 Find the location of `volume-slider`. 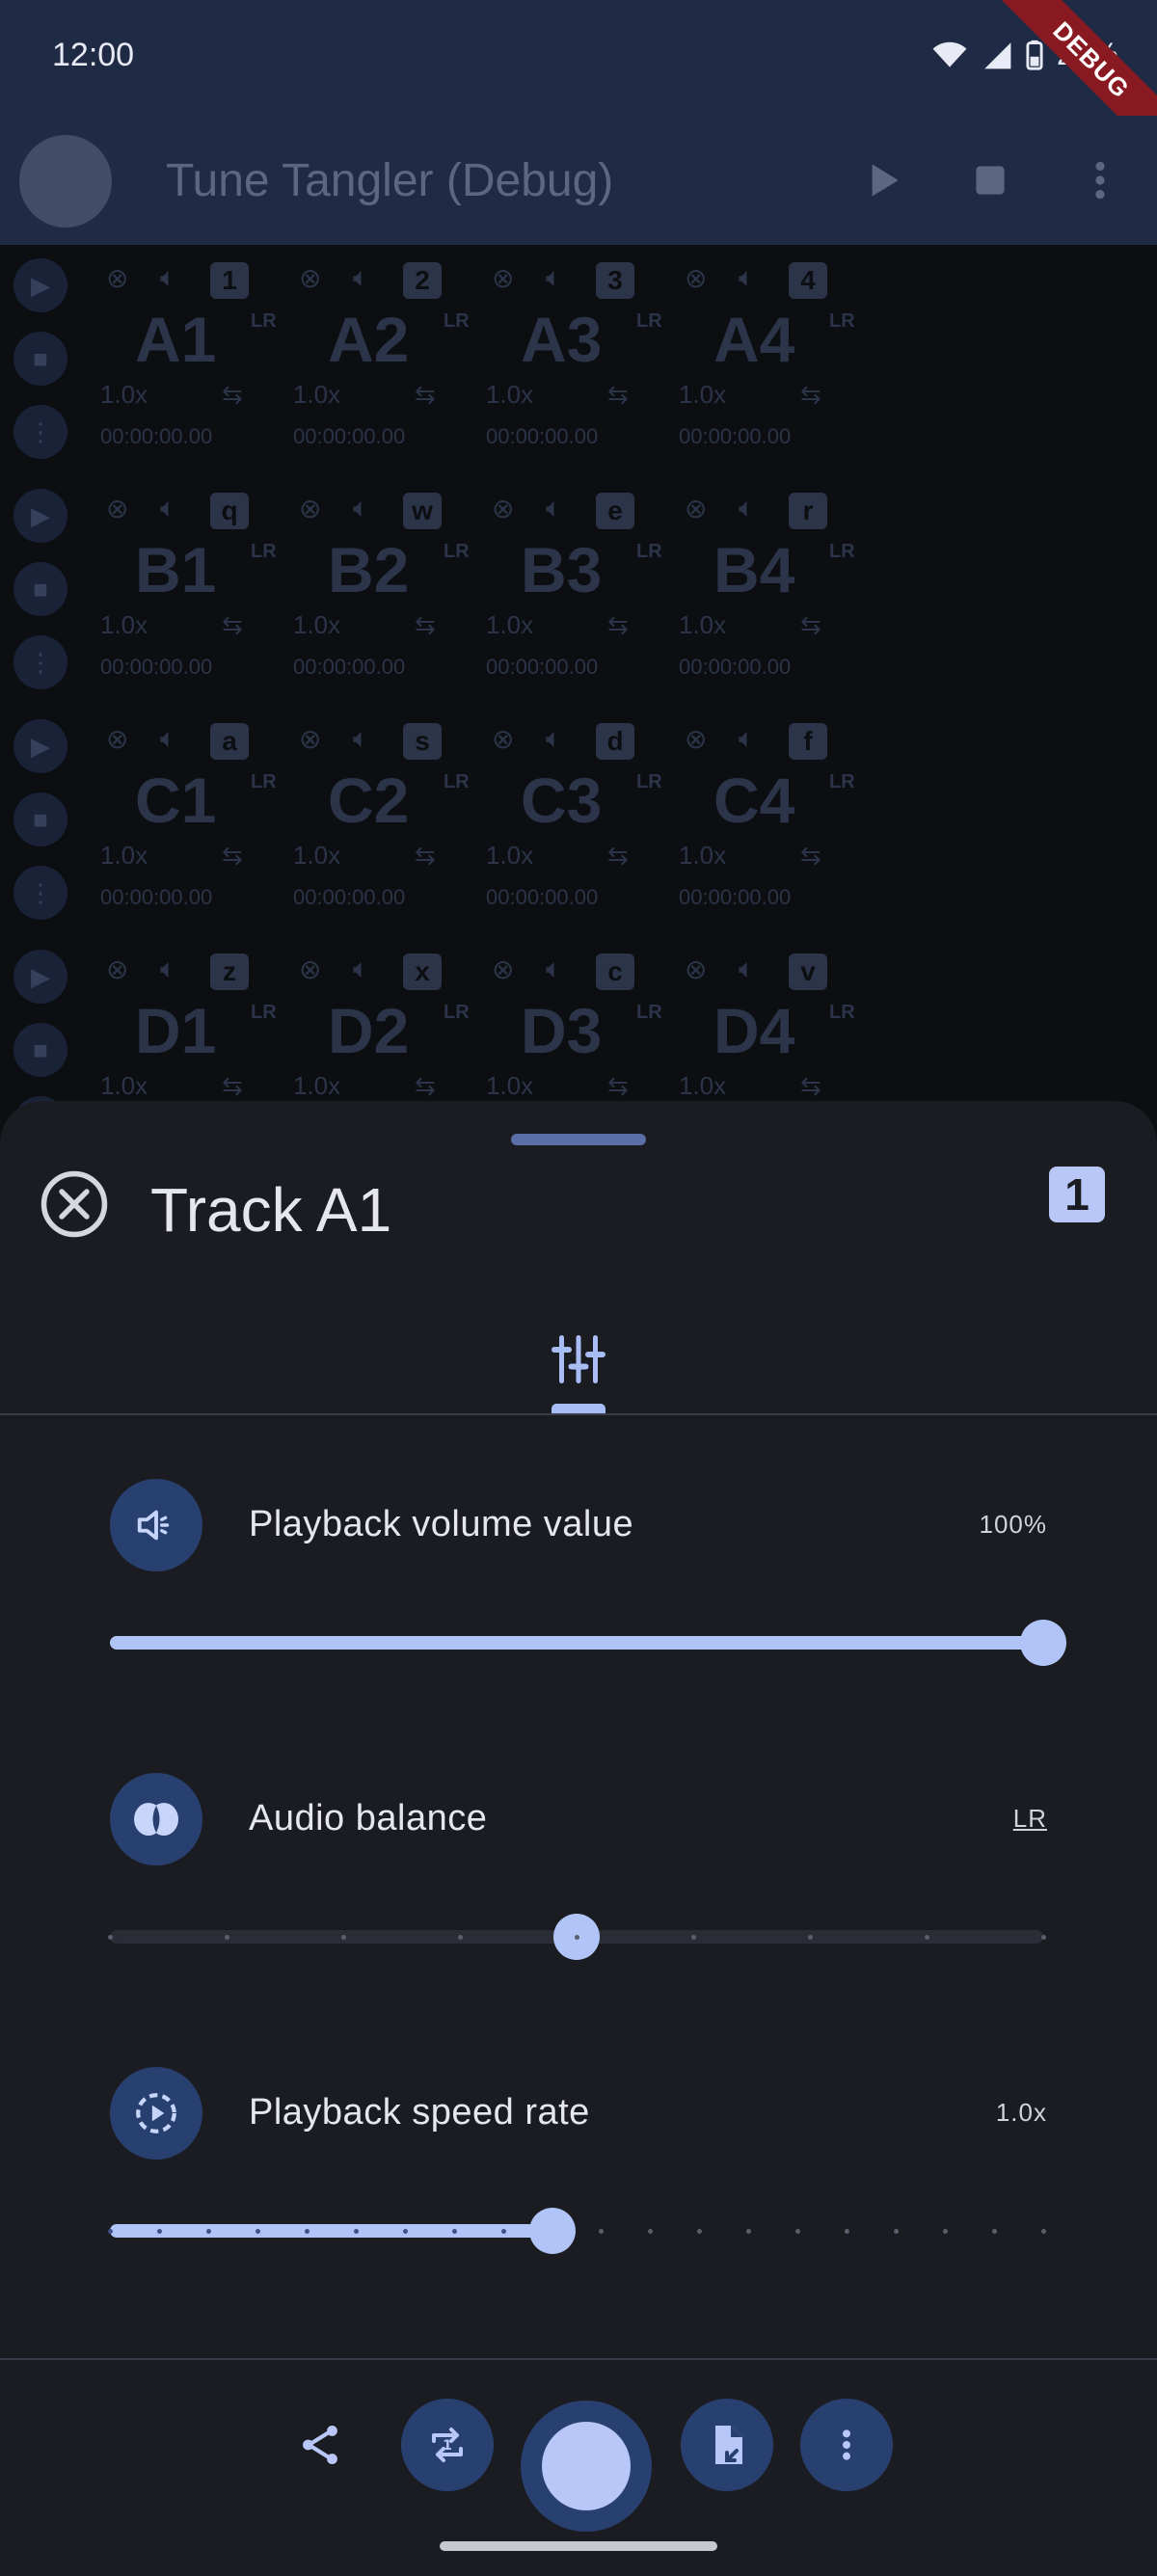

volume-slider is located at coordinates (588, 1643).